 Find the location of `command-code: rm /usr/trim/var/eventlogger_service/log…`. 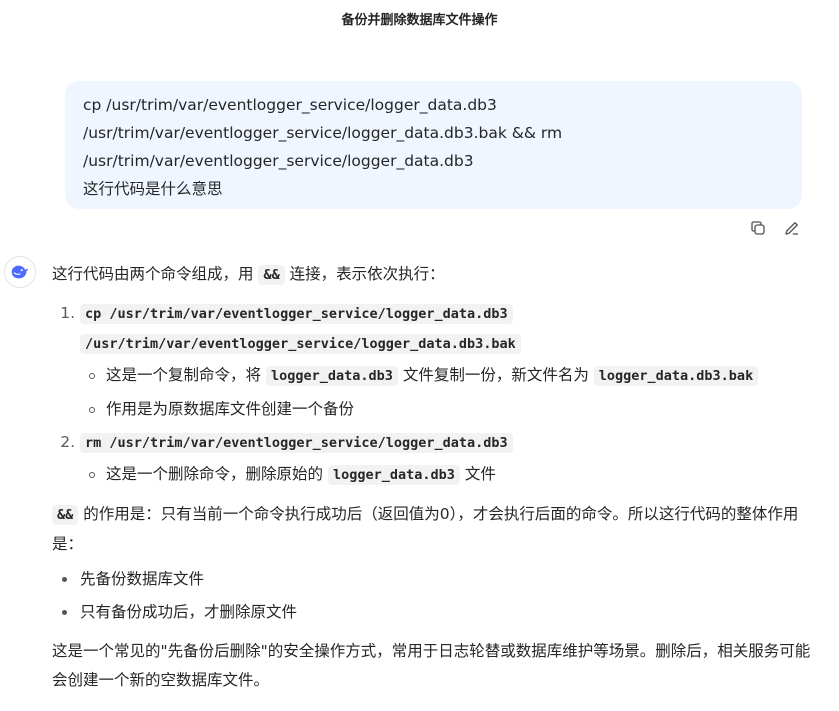

command-code: rm /usr/trim/var/eventlogger_service/log… is located at coordinates (296, 443).